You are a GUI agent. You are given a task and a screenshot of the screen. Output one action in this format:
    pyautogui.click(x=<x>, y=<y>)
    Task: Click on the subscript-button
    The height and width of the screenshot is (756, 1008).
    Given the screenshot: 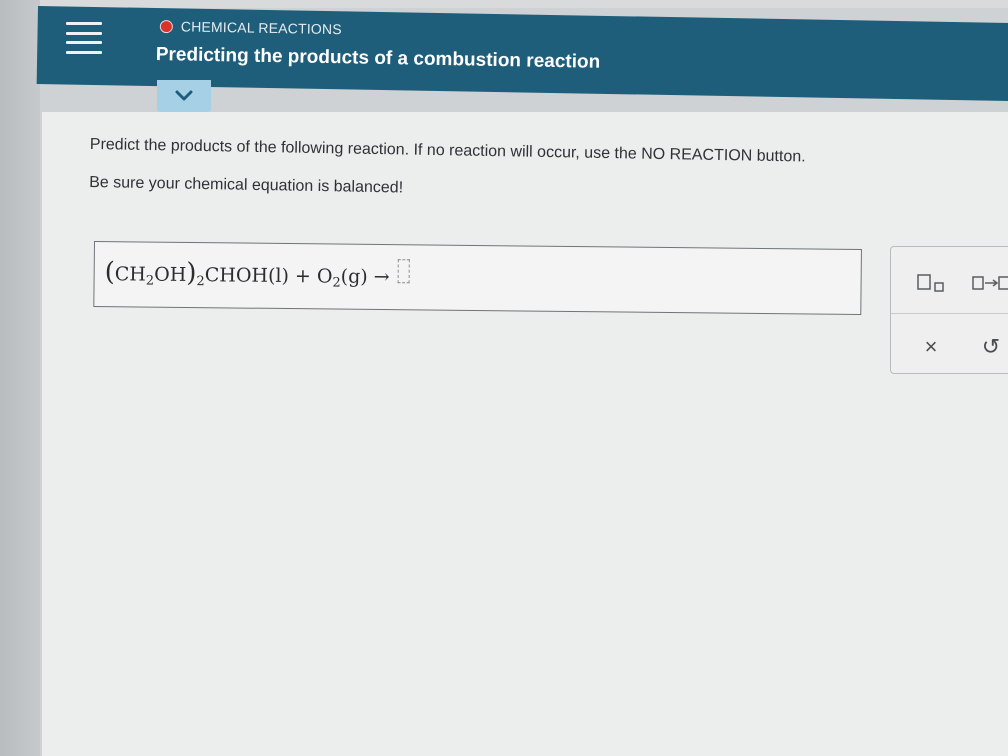 What is the action you would take?
    pyautogui.click(x=931, y=283)
    